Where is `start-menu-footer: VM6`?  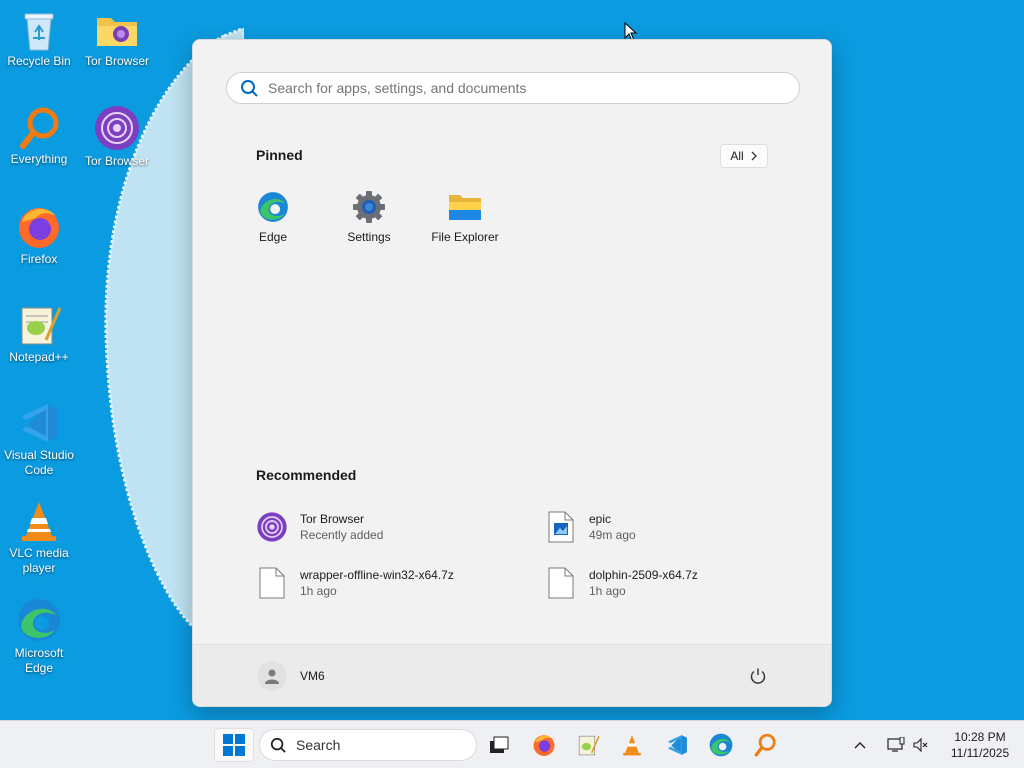 start-menu-footer: VM6 is located at coordinates (512, 675).